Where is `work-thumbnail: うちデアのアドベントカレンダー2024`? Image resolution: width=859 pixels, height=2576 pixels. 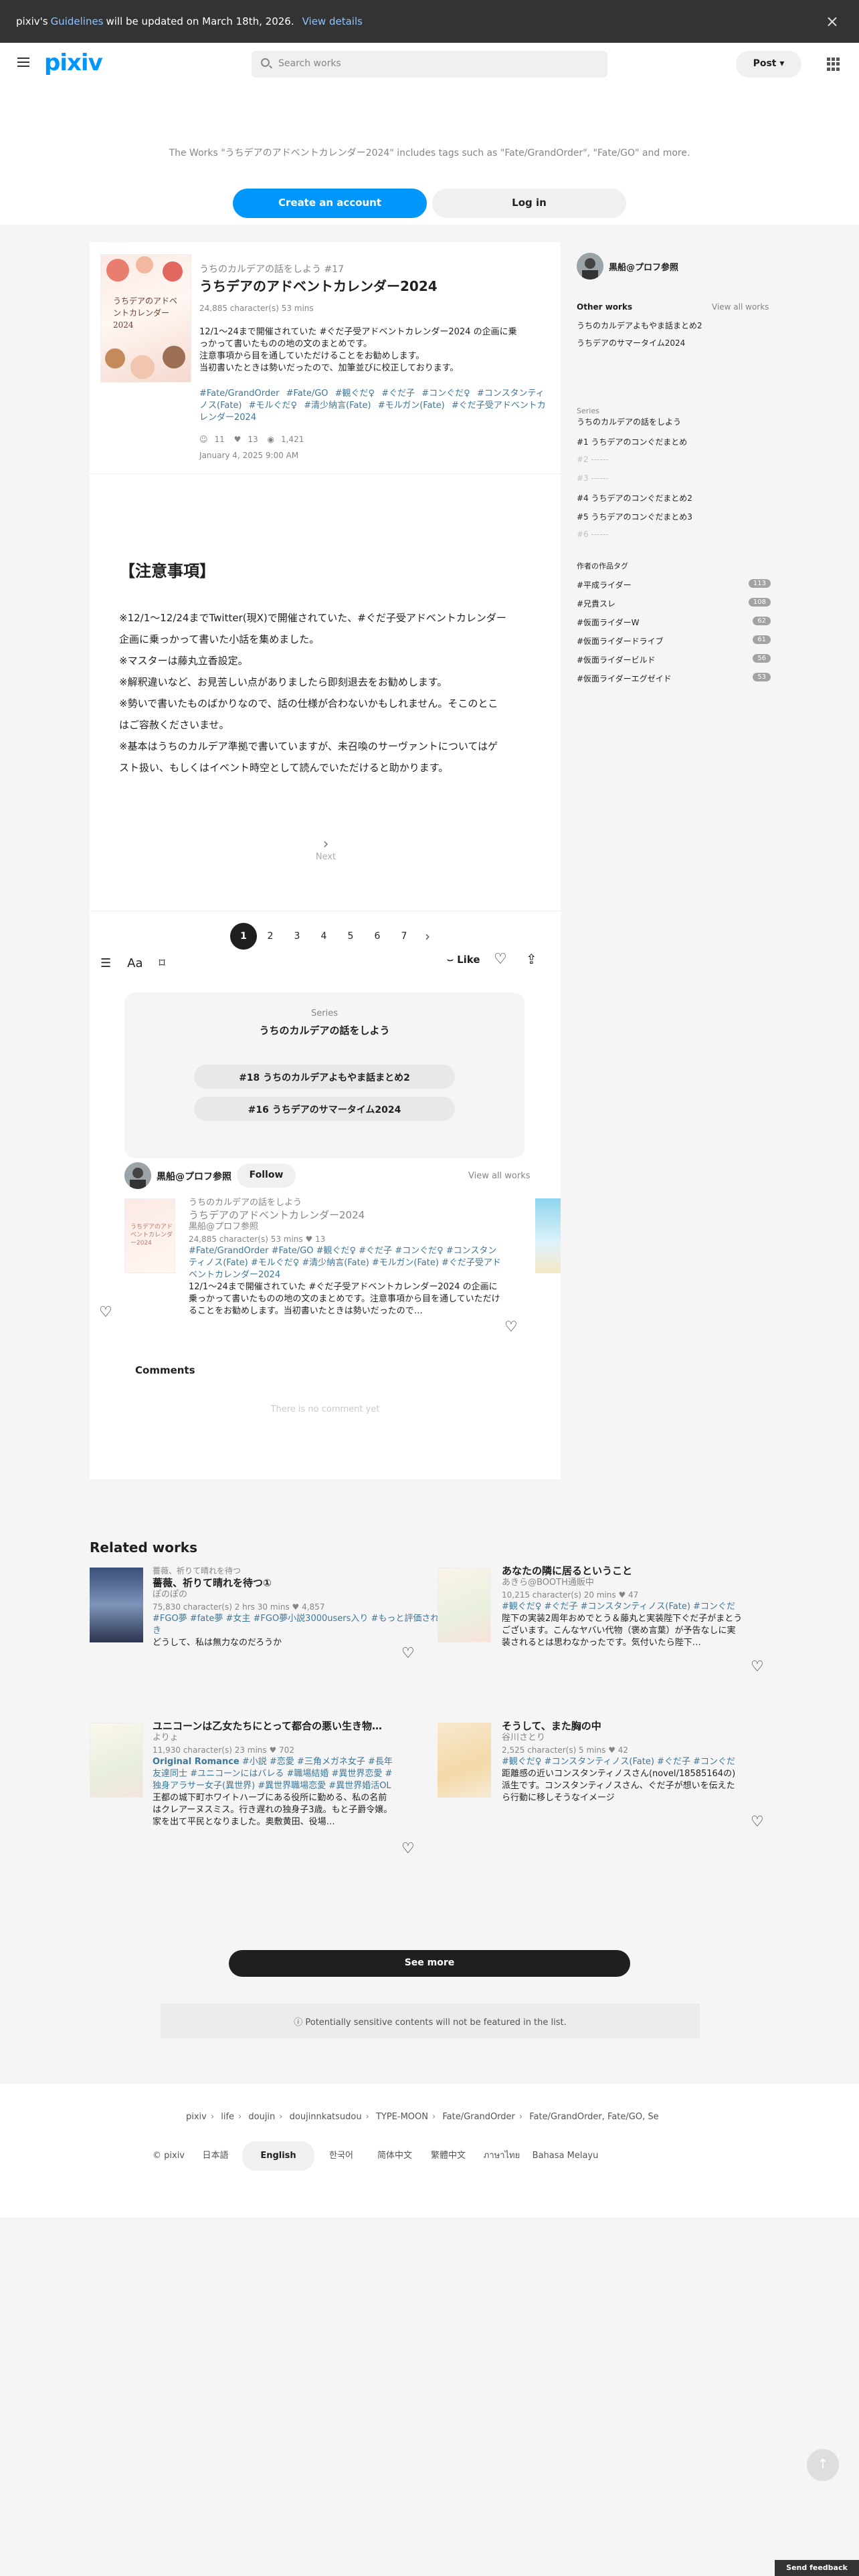 work-thumbnail: うちデアのアドベントカレンダー2024 is located at coordinates (149, 1236).